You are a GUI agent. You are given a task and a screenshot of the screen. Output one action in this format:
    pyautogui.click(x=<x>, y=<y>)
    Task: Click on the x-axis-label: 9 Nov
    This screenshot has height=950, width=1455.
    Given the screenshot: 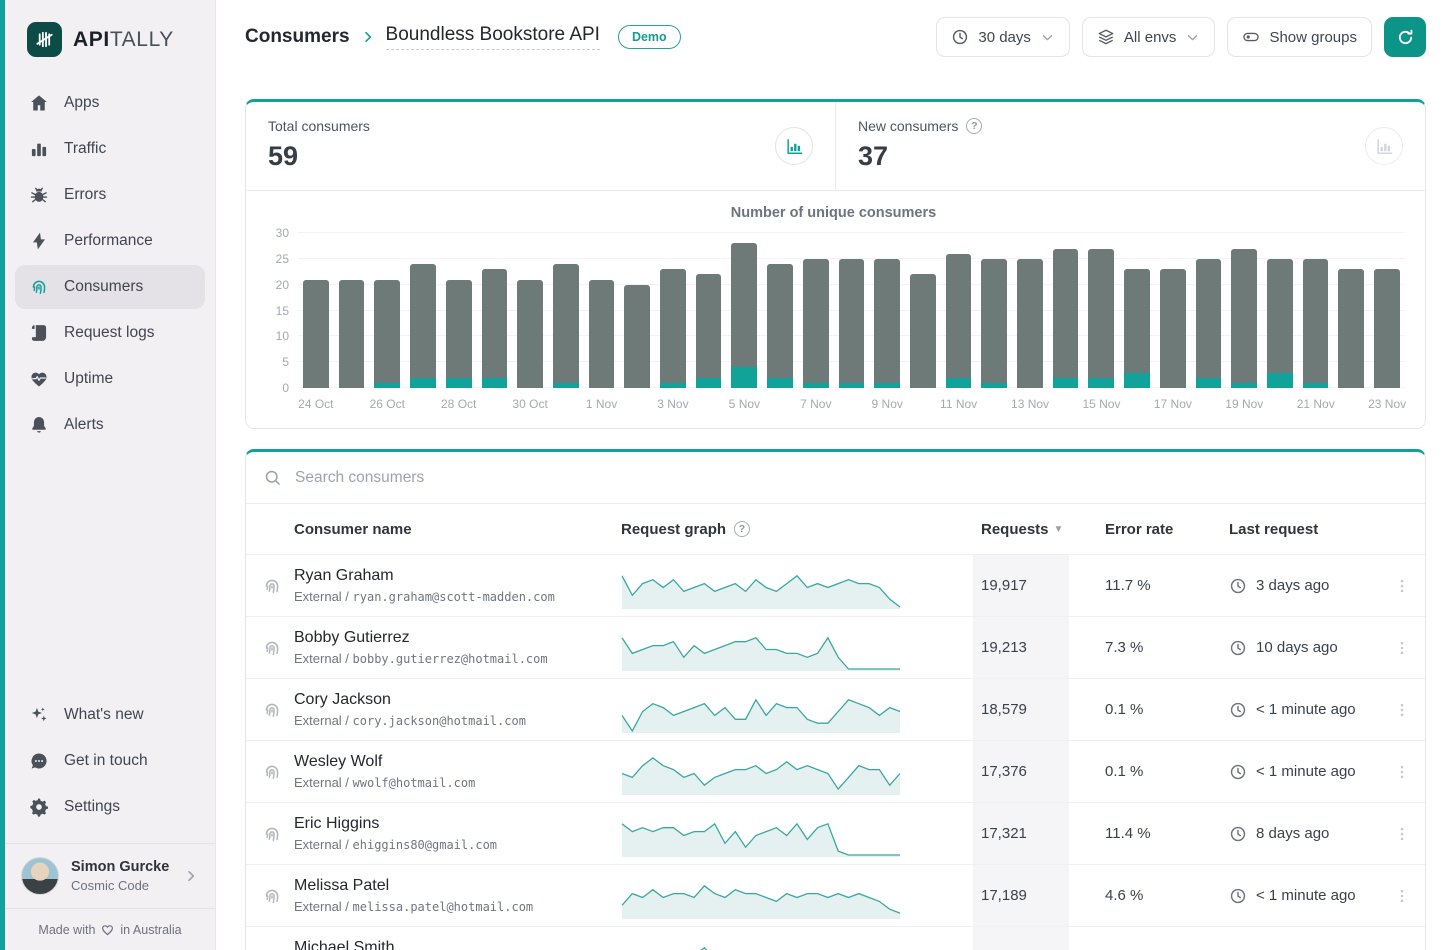 What is the action you would take?
    pyautogui.click(x=887, y=404)
    